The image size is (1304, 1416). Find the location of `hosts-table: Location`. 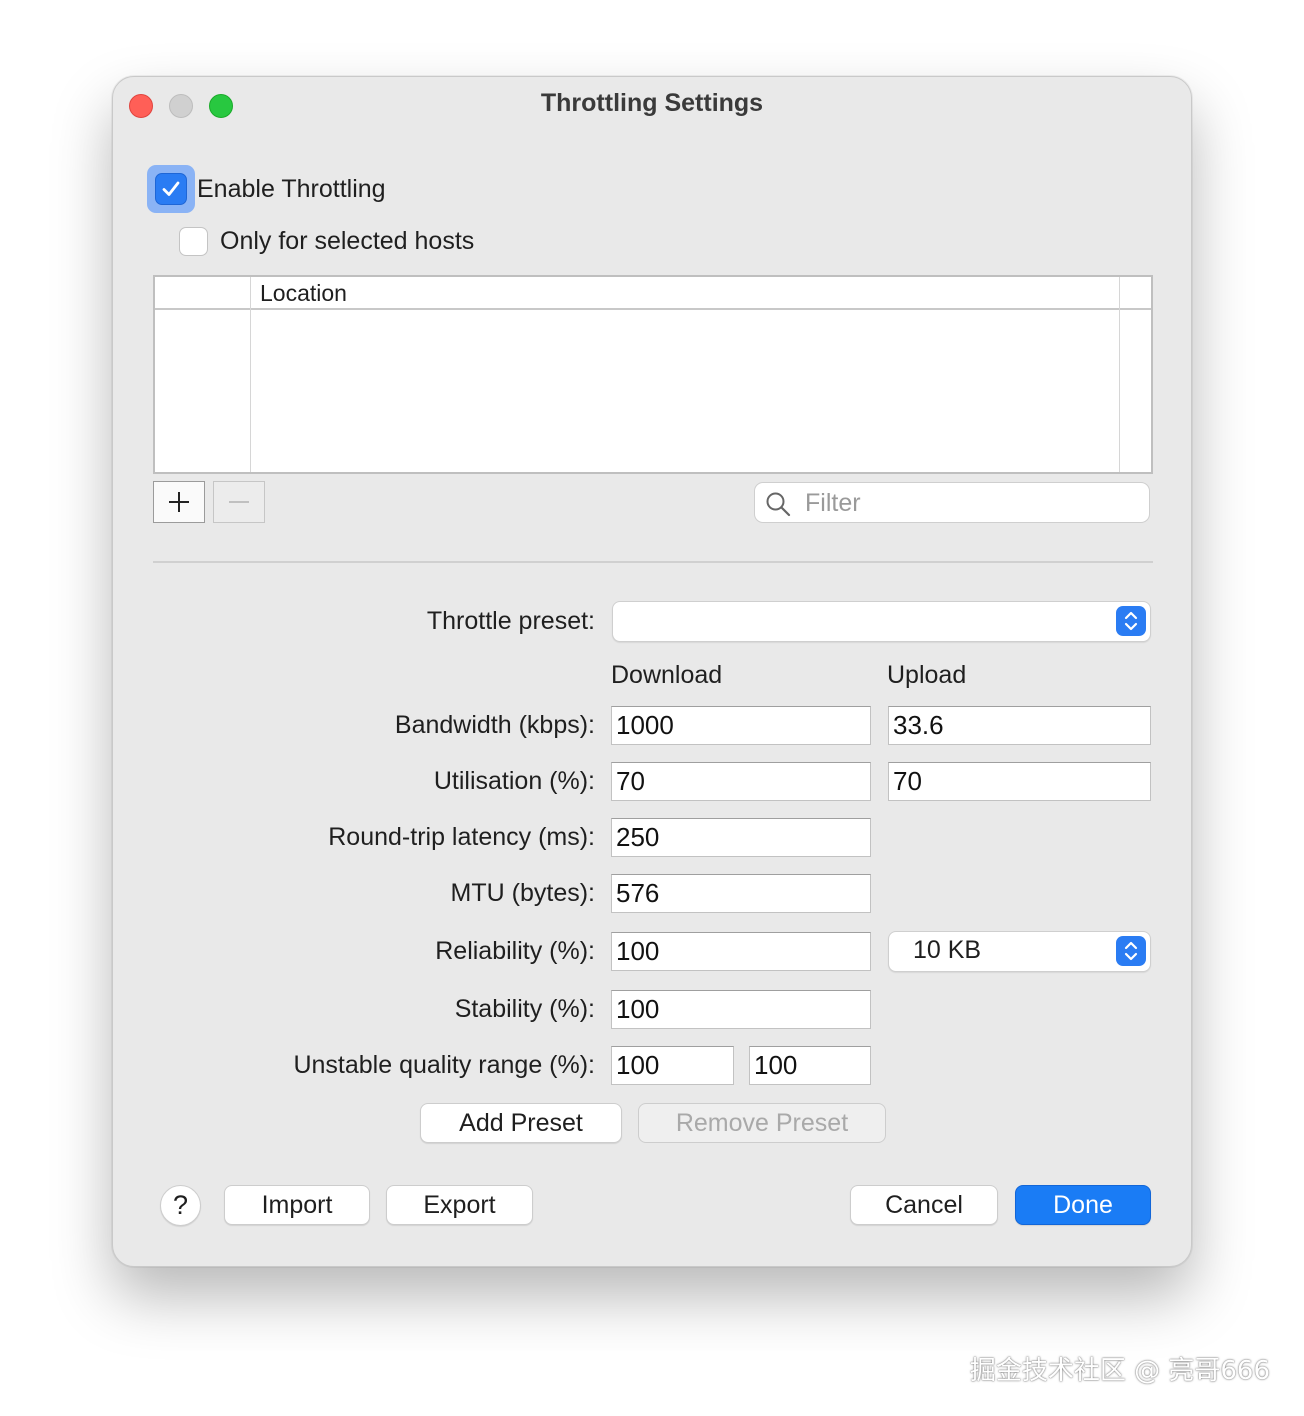

hosts-table: Location is located at coordinates (653, 374).